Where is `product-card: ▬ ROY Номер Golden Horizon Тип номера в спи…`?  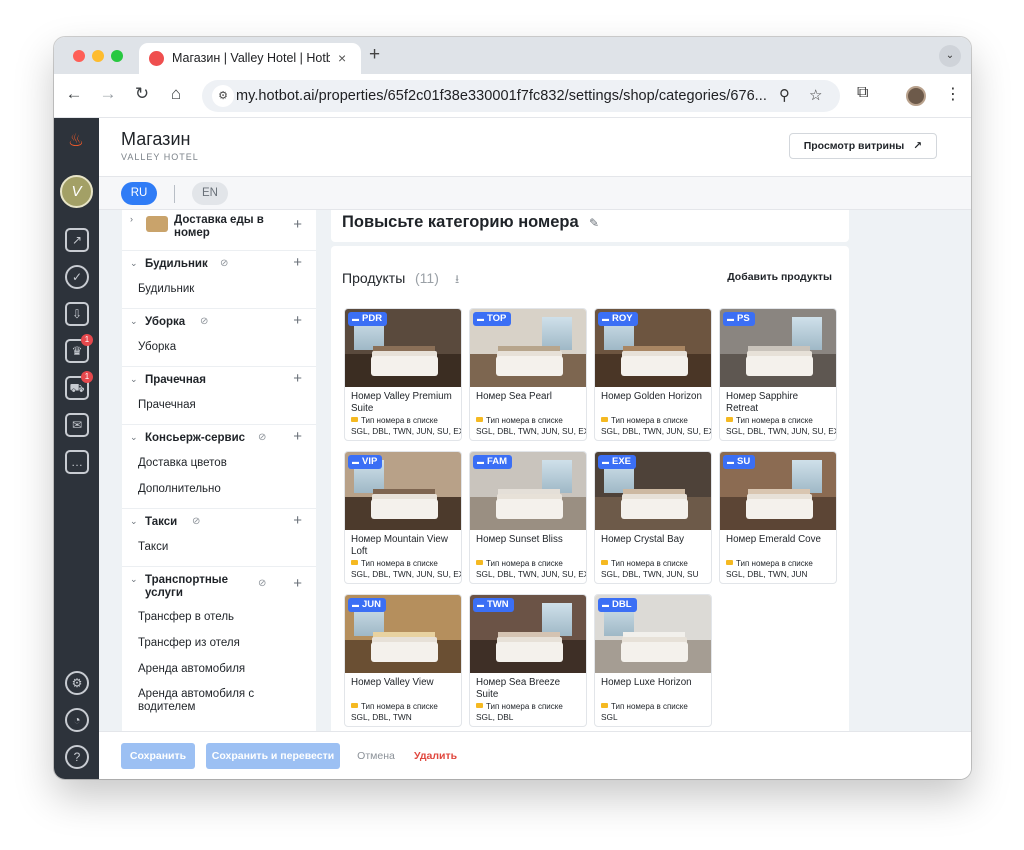
product-card: ▬ ROY Номер Golden Horizon Тип номера в спи… is located at coordinates (653, 374).